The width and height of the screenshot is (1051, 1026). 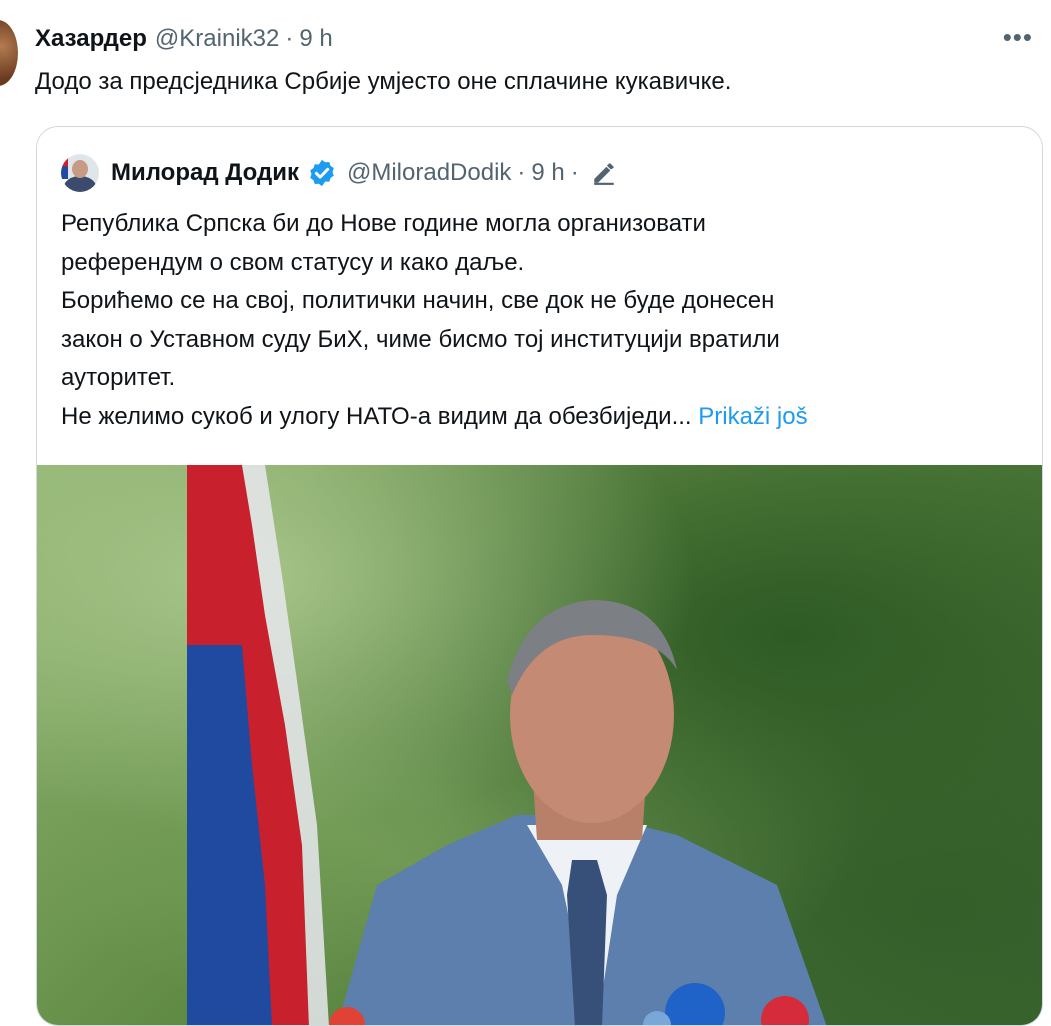 I want to click on quoted-text-line: референдум о свом статусу и како даље., so click(x=293, y=262).